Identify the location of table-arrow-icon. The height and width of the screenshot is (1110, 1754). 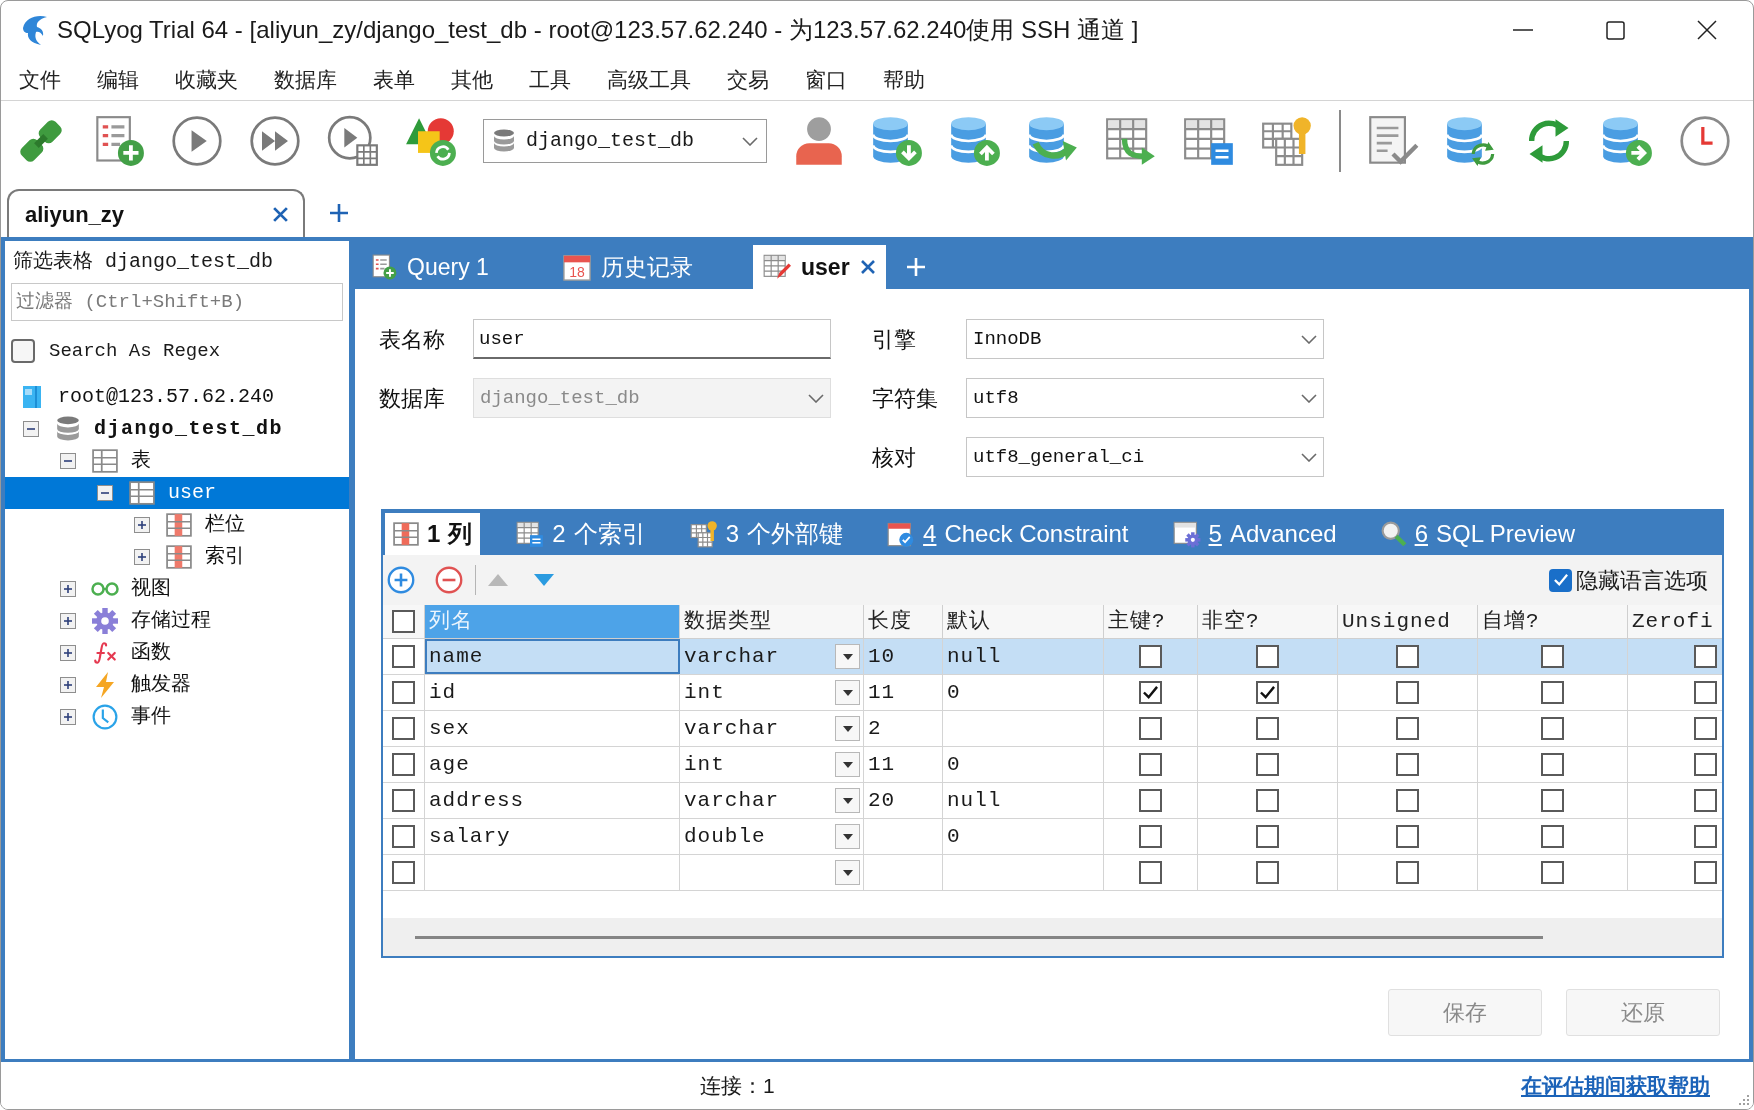
(1131, 141).